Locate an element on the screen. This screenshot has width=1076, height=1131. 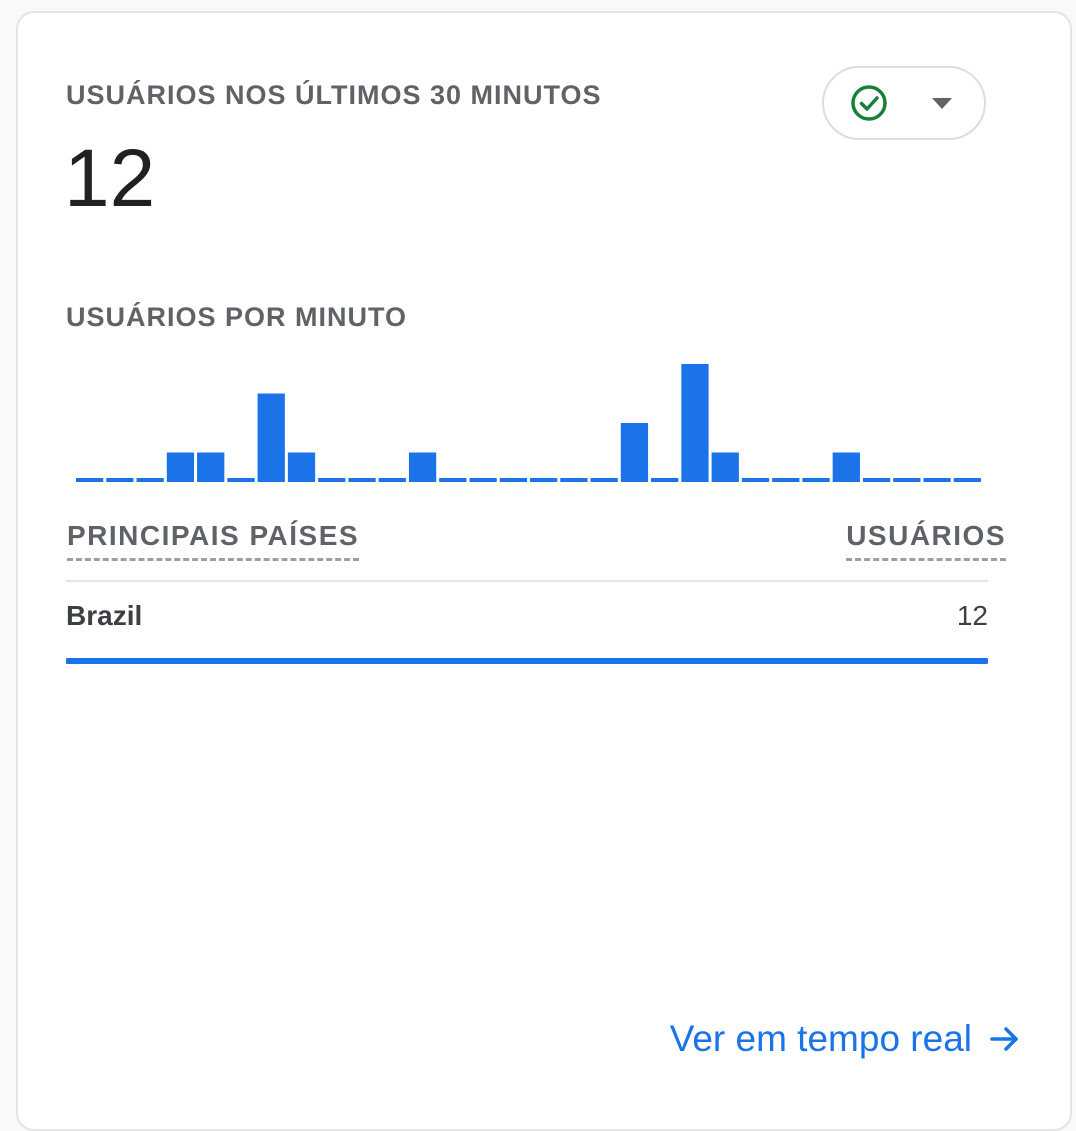
table-divider is located at coordinates (527, 581).